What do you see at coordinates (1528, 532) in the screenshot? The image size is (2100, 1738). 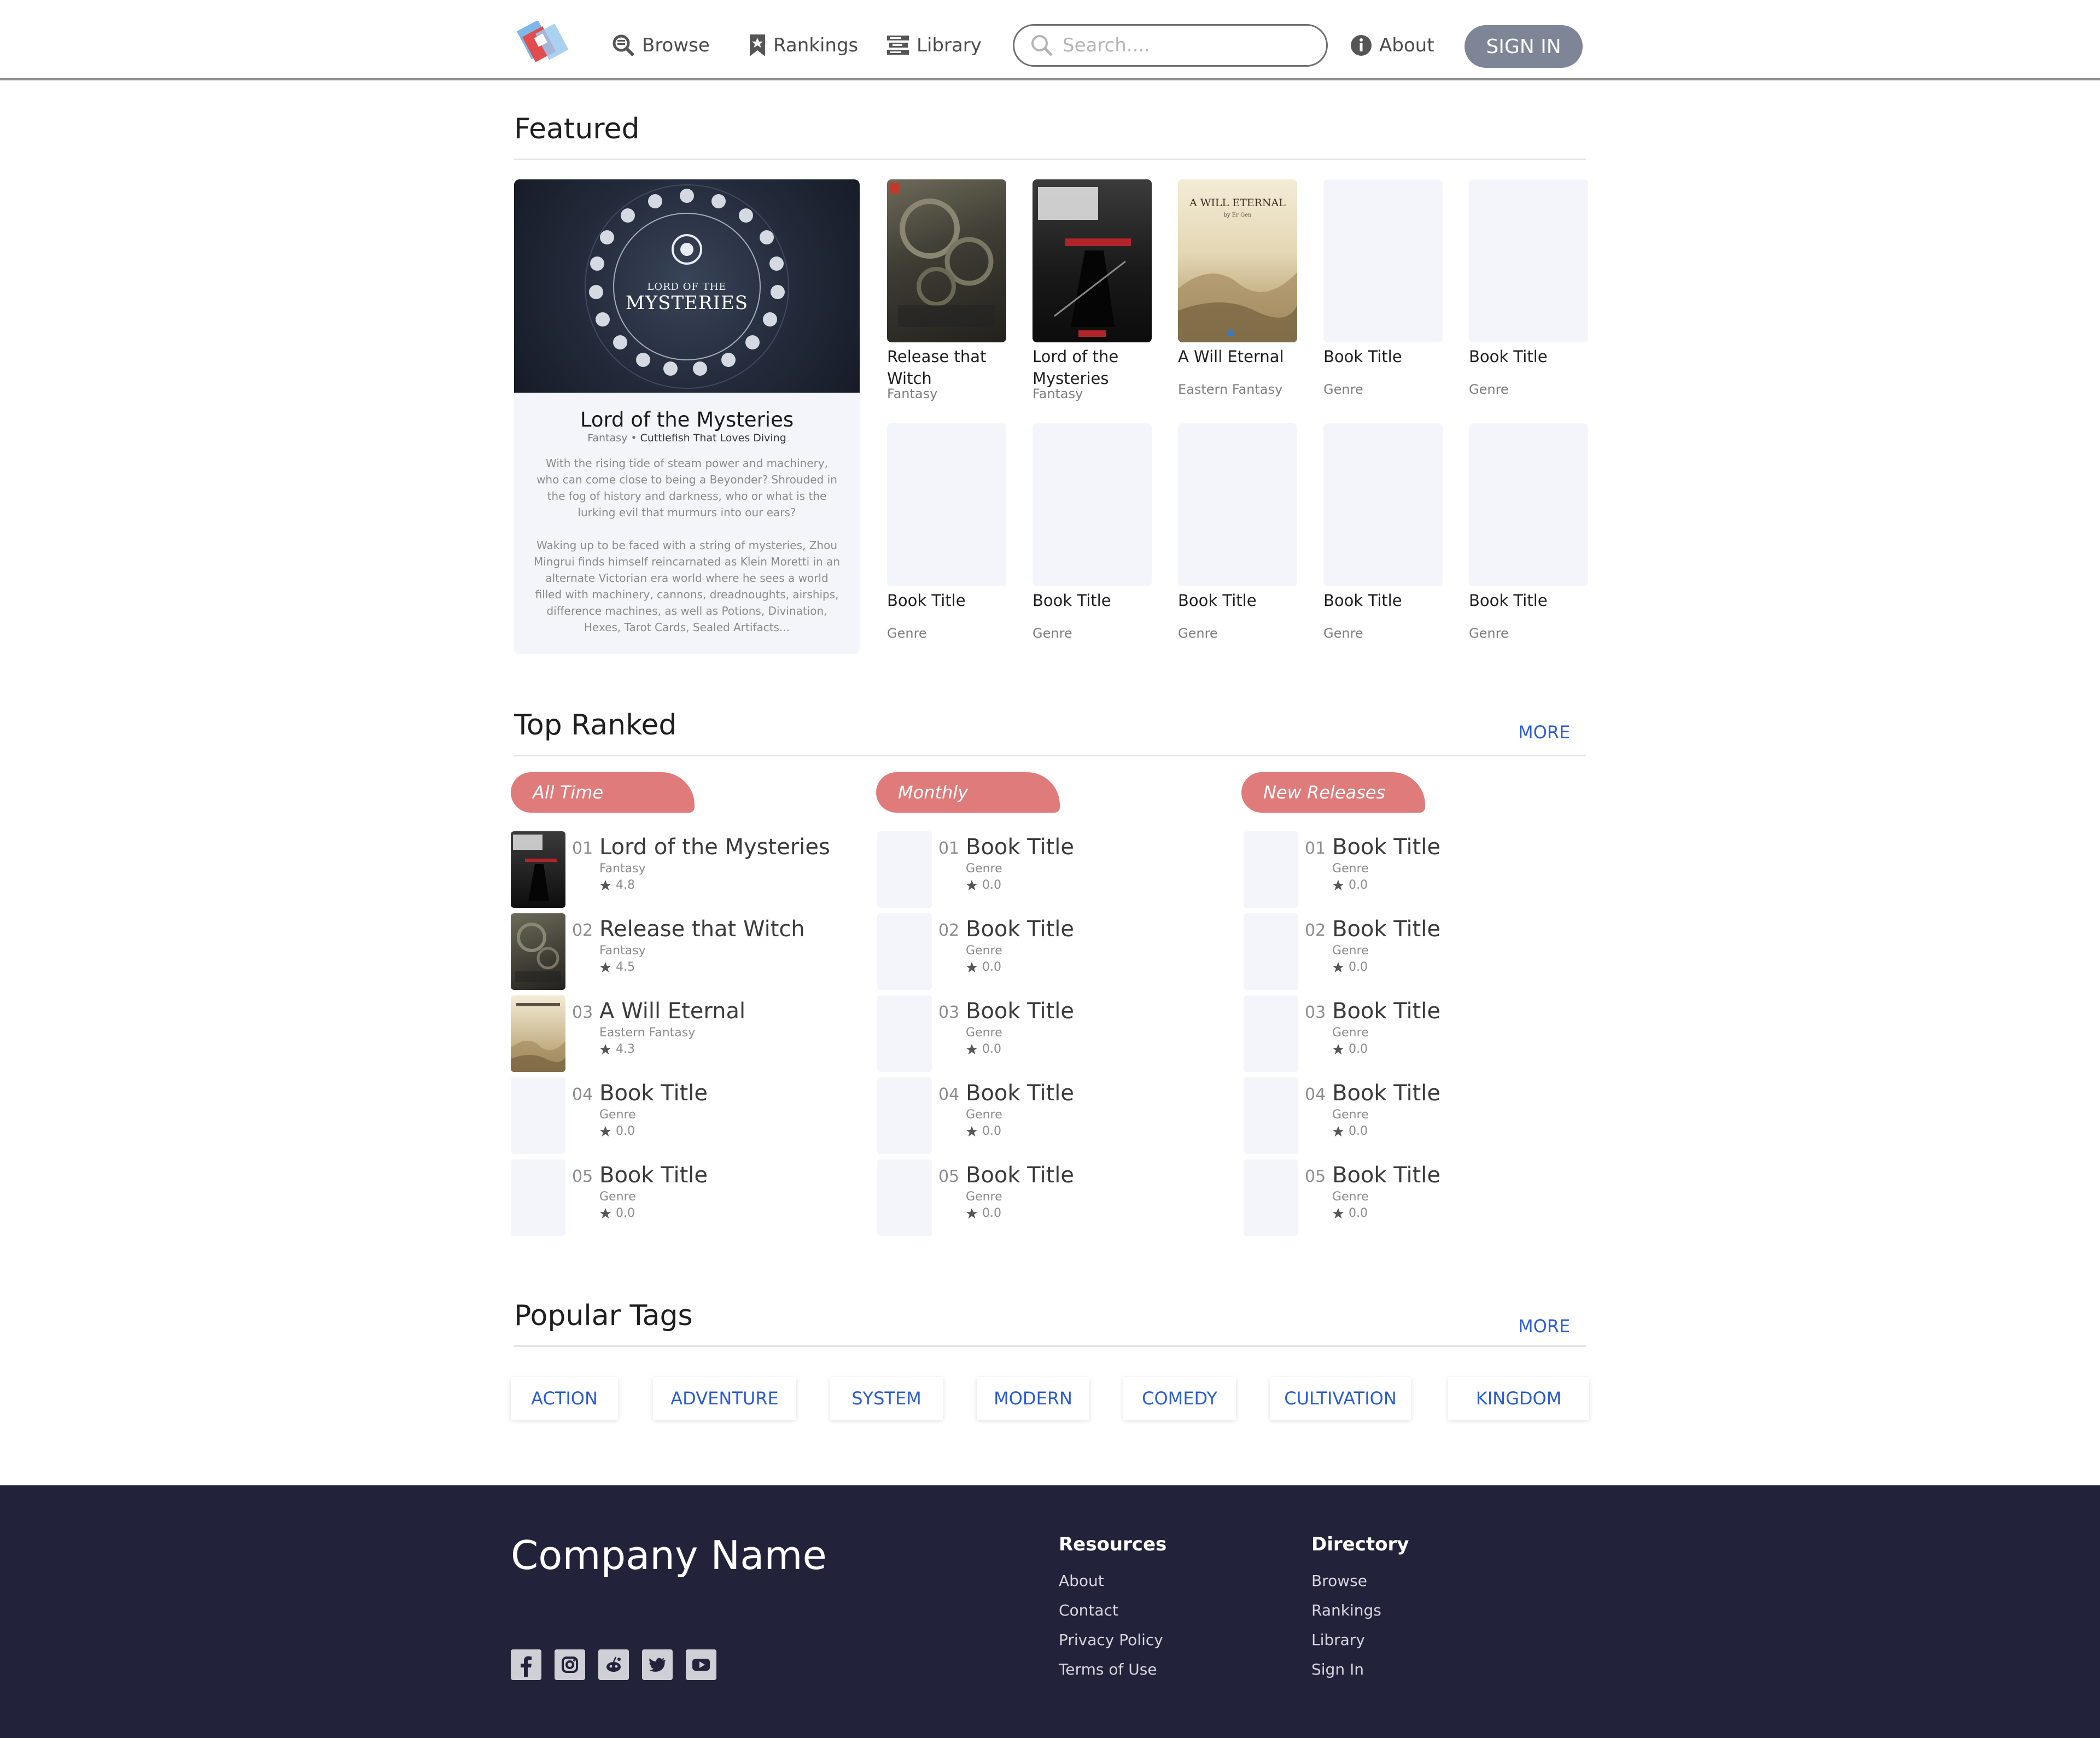 I see `featured-book-10: Book Title Genre` at bounding box center [1528, 532].